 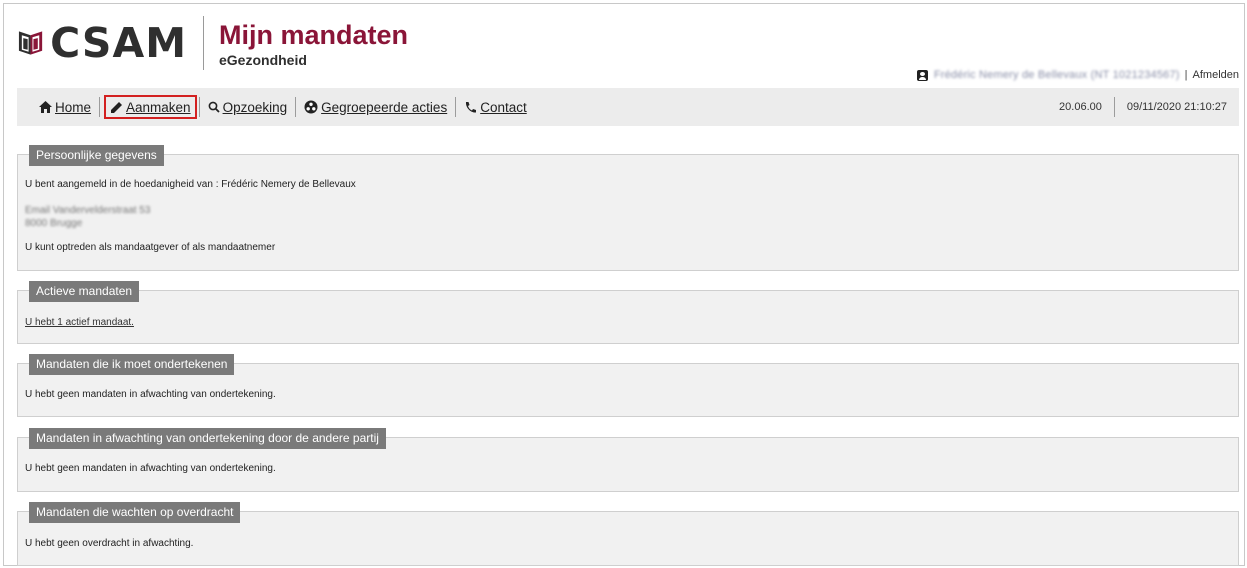 What do you see at coordinates (1216, 75) in the screenshot?
I see `logout-link: Afmelden` at bounding box center [1216, 75].